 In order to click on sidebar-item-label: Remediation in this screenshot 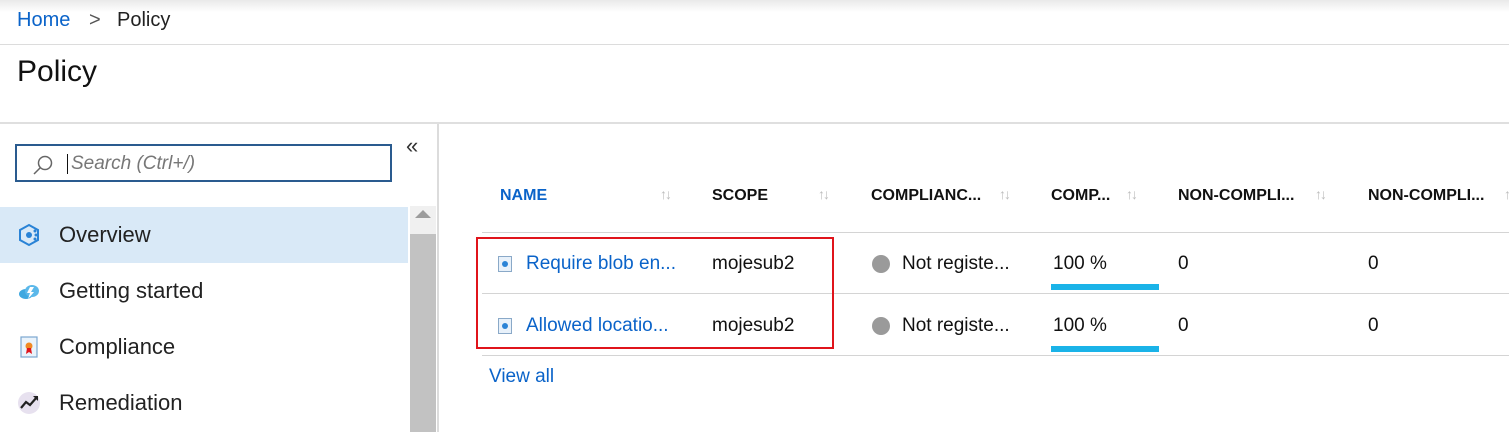, I will do `click(121, 402)`.